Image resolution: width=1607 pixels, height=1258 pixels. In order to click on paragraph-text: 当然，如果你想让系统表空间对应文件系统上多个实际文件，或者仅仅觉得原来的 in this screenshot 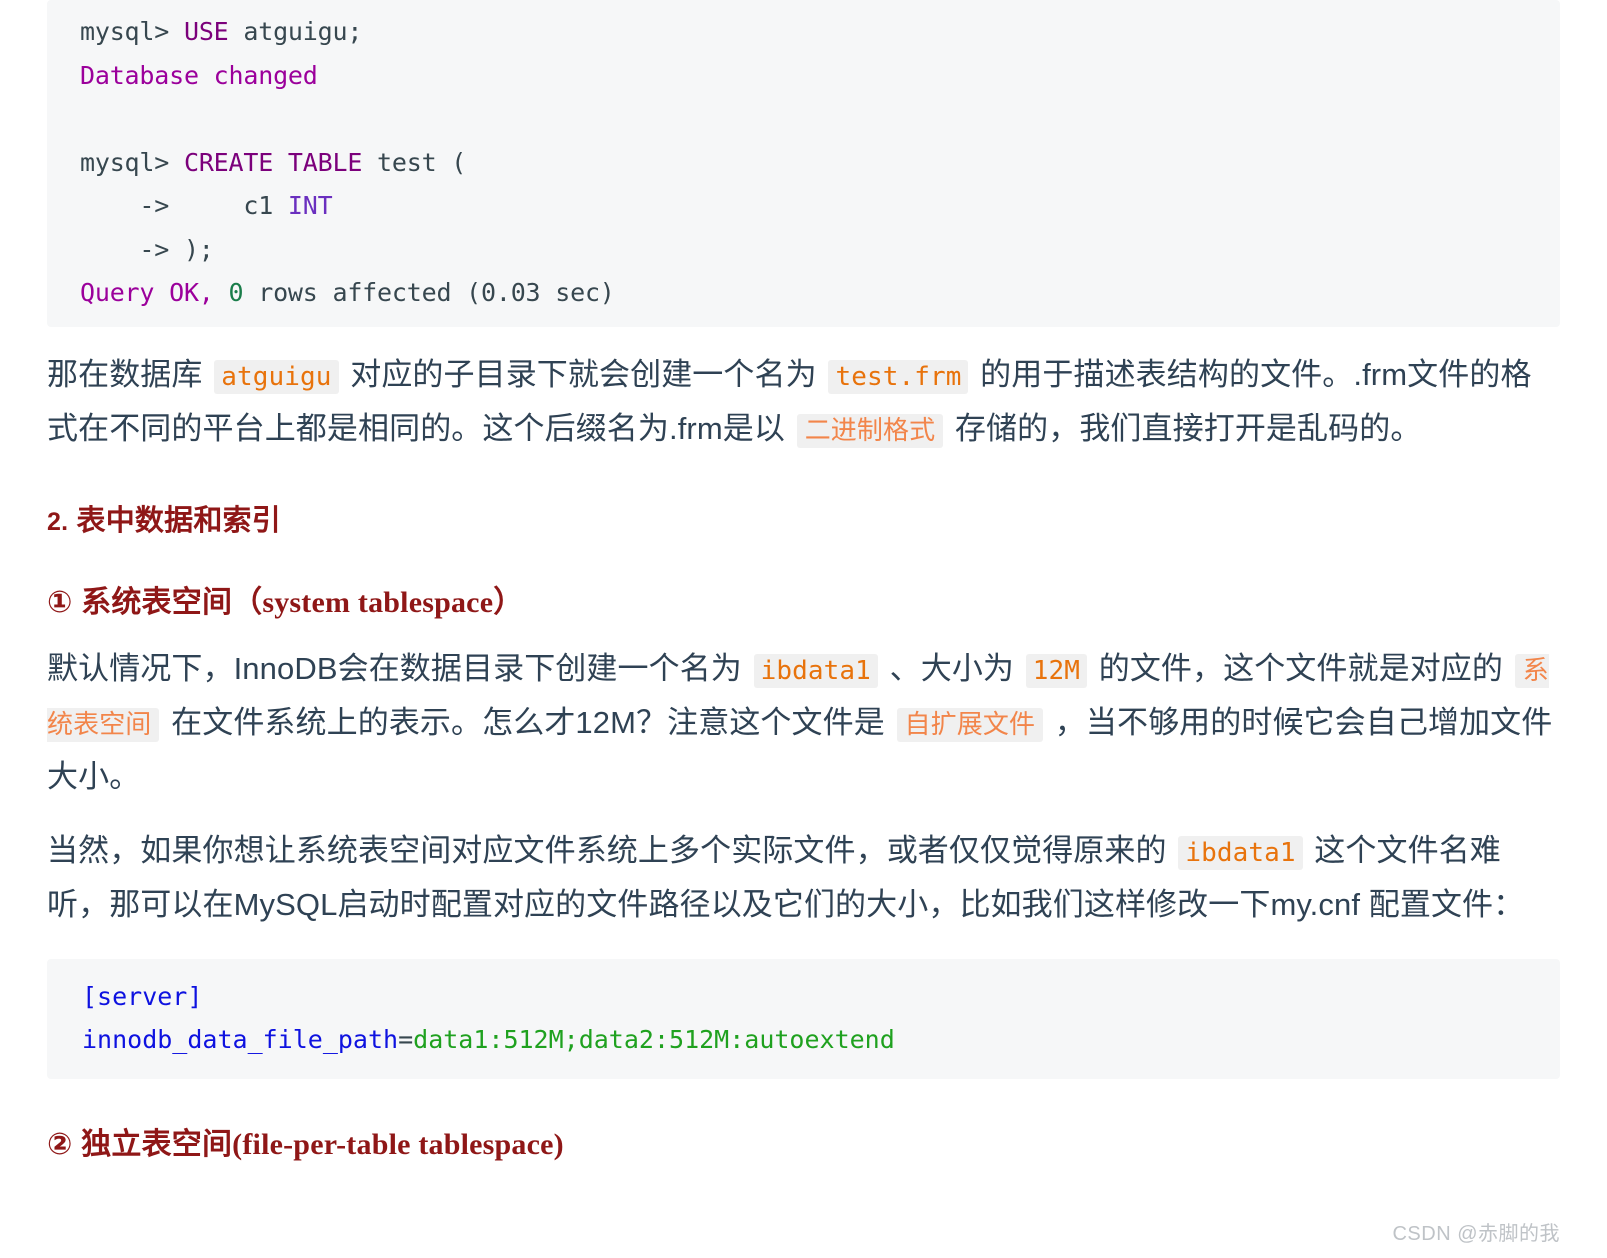, I will do `click(611, 850)`.